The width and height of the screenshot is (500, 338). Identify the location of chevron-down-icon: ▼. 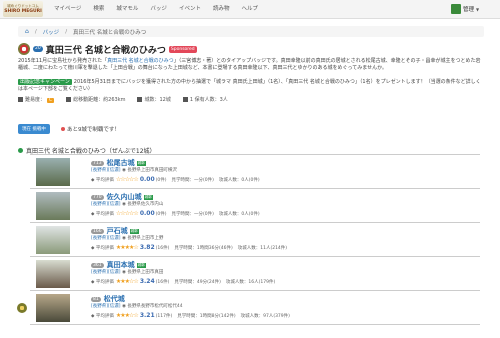
(478, 9).